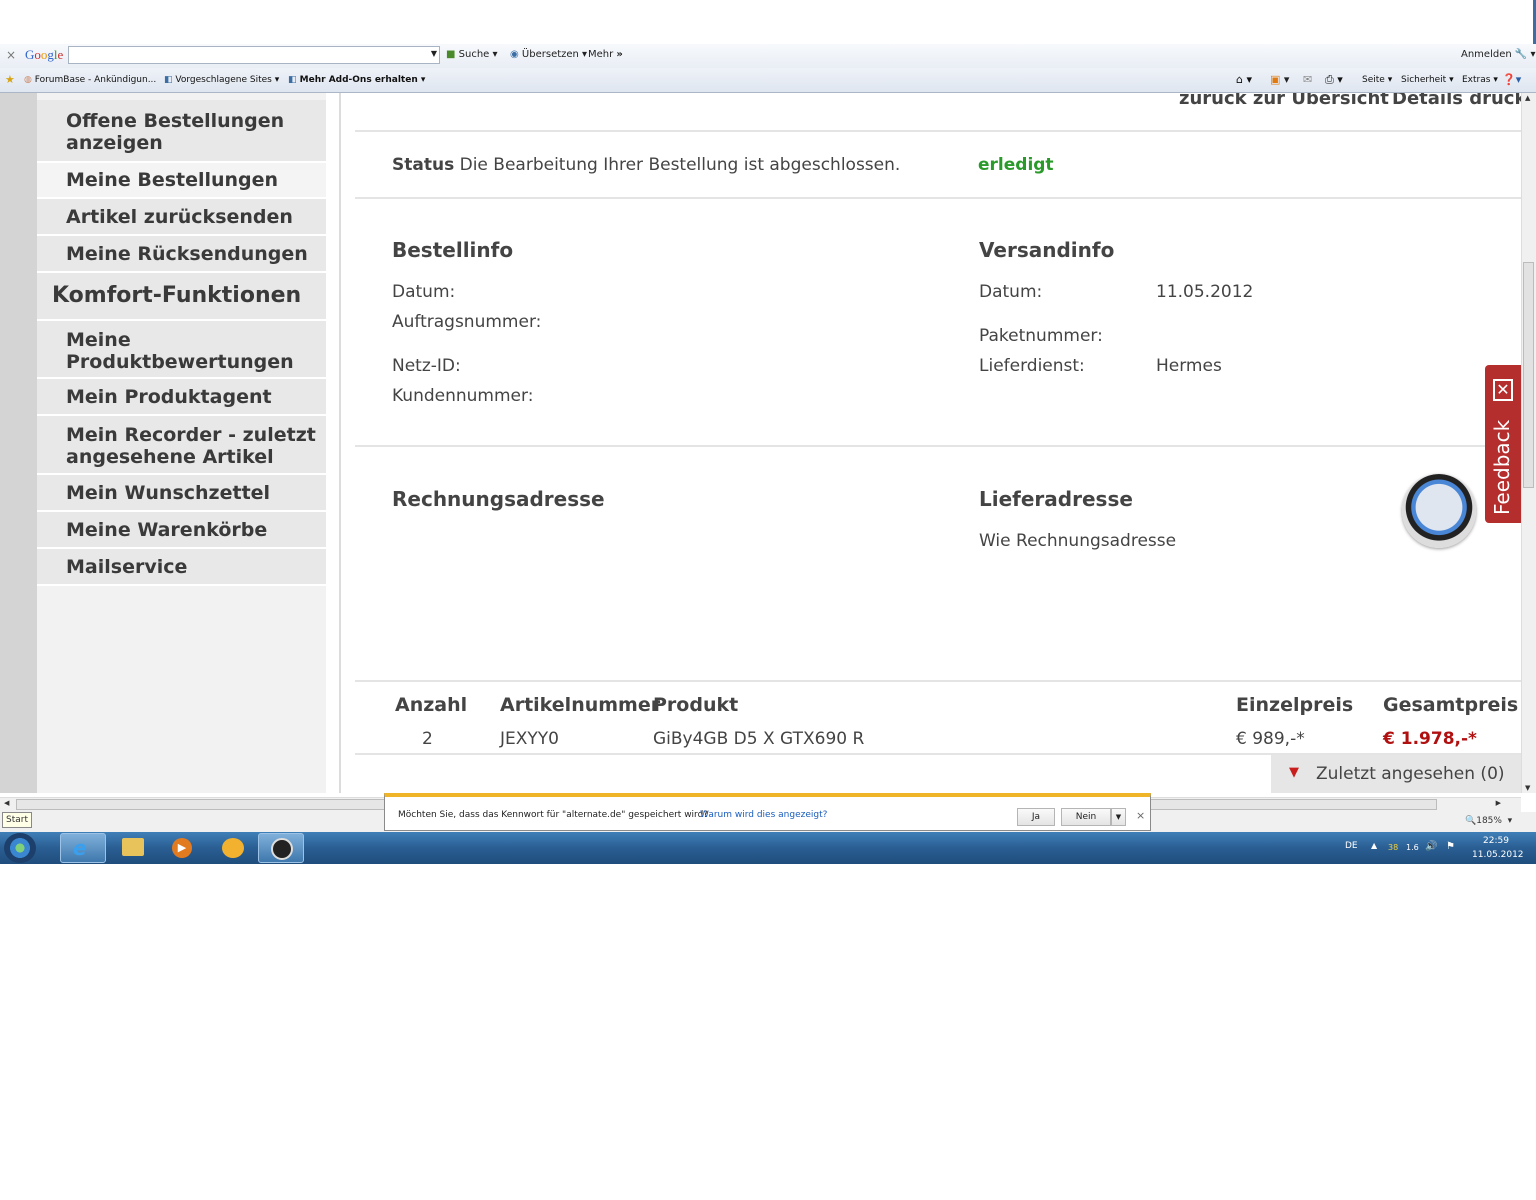 This screenshot has width=1536, height=1200. Describe the element at coordinates (340, 443) in the screenshot. I see `content-separator` at that location.